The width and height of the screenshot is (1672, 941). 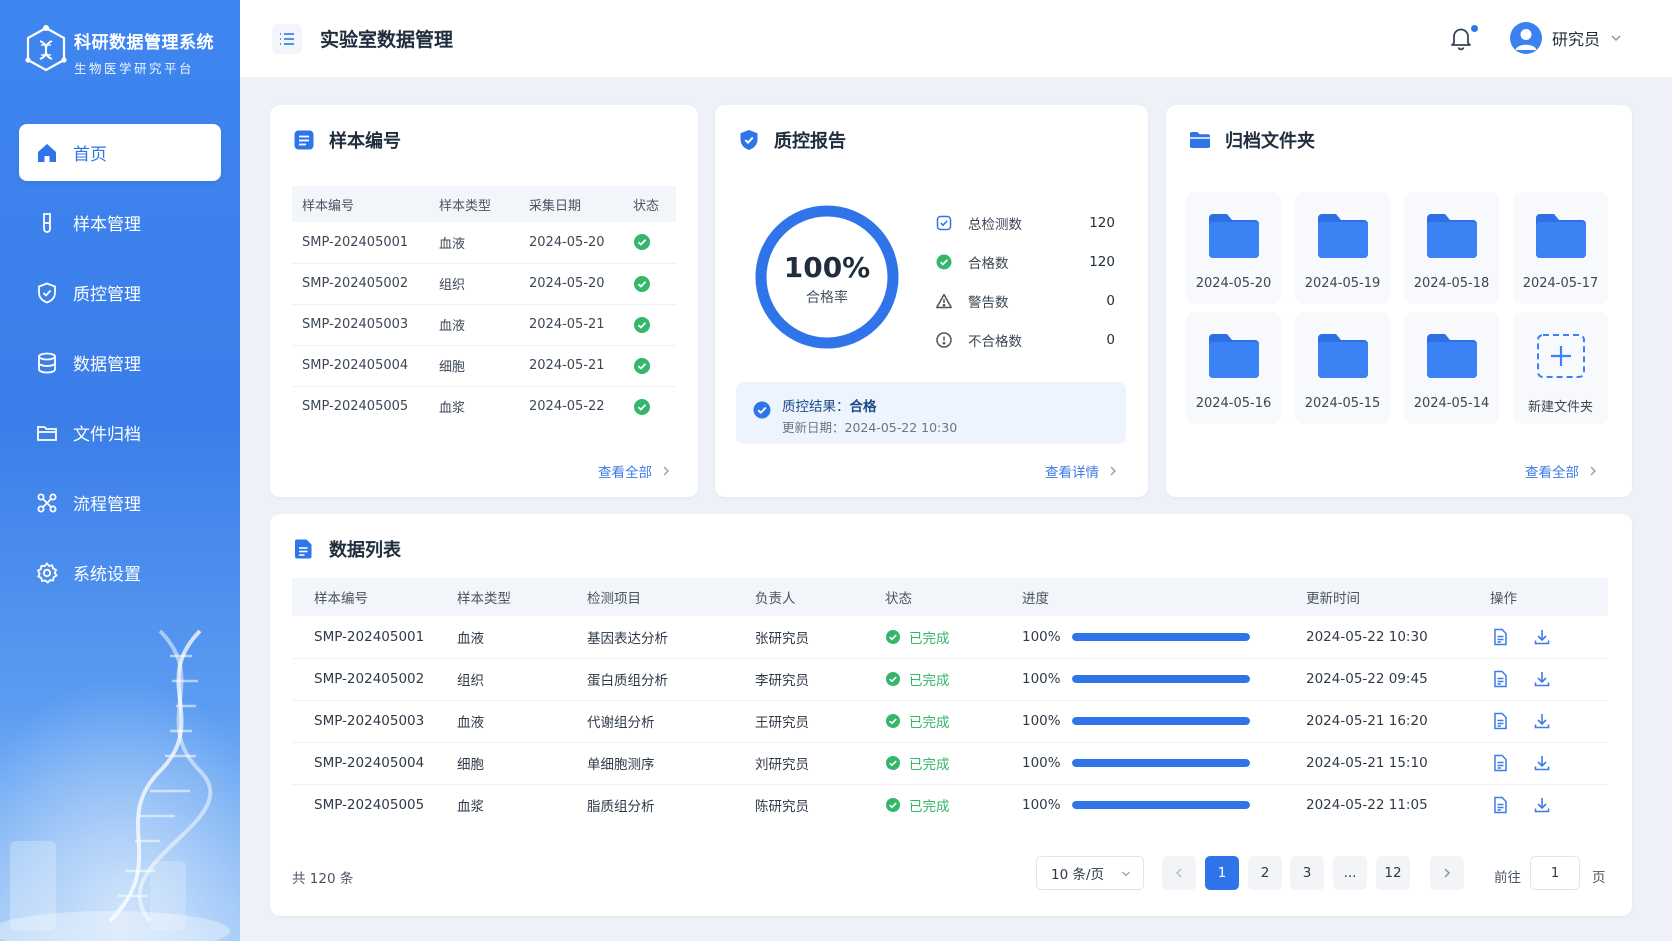 What do you see at coordinates (1555, 873) in the screenshot?
I see `goto-page-input` at bounding box center [1555, 873].